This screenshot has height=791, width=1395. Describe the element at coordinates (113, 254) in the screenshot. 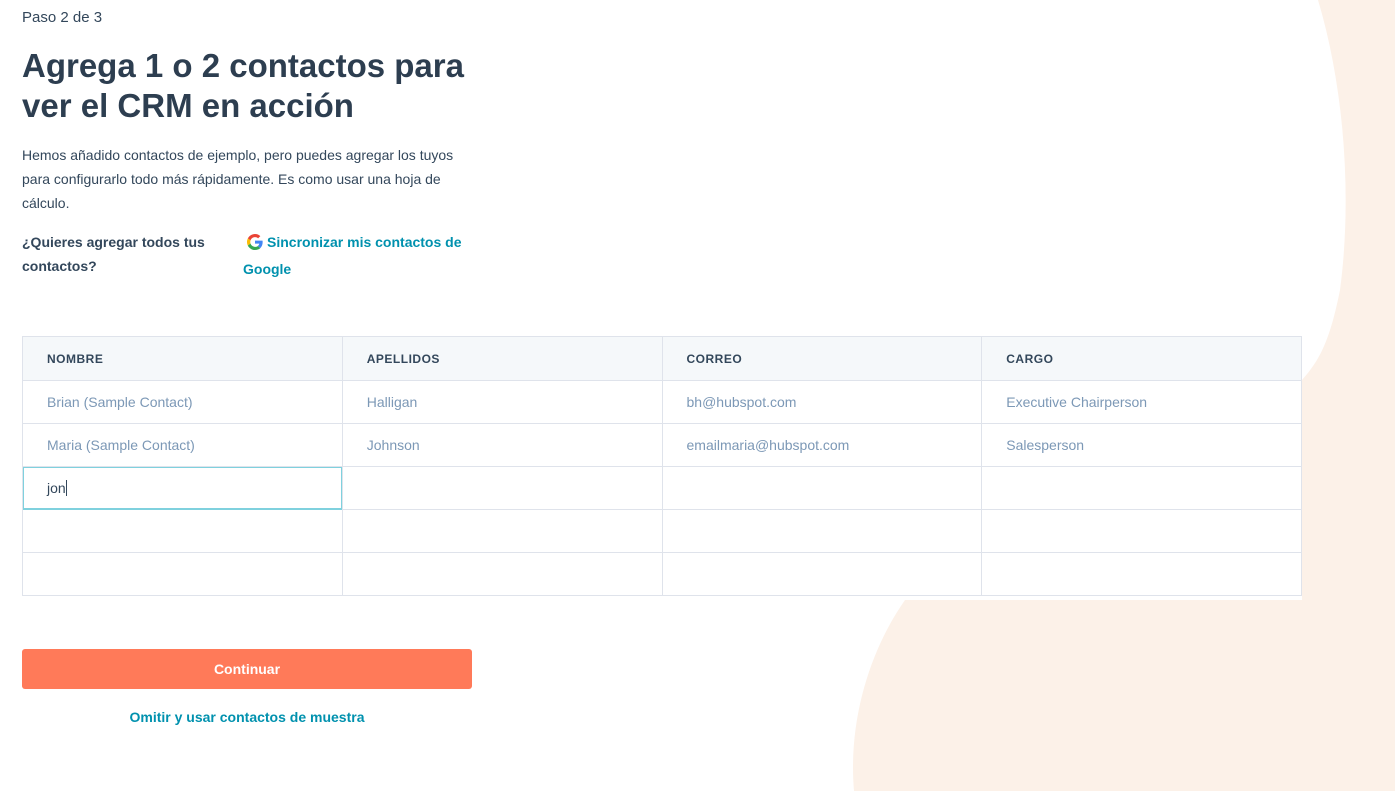

I see `sync-question: ¿Quieres agregar todos tus contactos?` at that location.